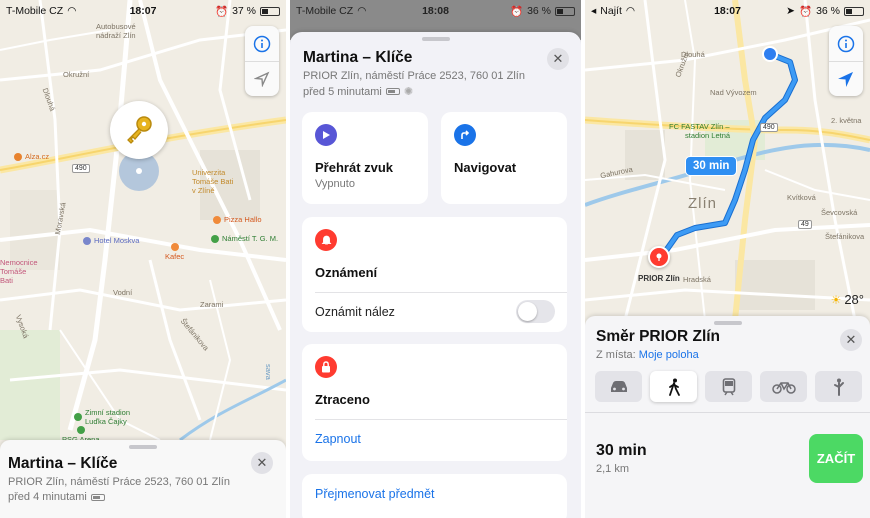 The image size is (870, 518). What do you see at coordinates (441, 419) in the screenshot?
I see `divider` at bounding box center [441, 419].